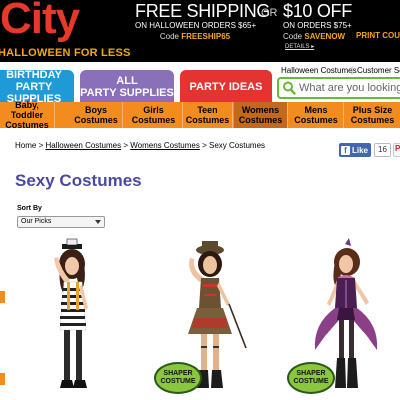 This screenshot has width=400, height=400. Describe the element at coordinates (95, 110) in the screenshot. I see `subnav-label-line1: Boys` at that location.